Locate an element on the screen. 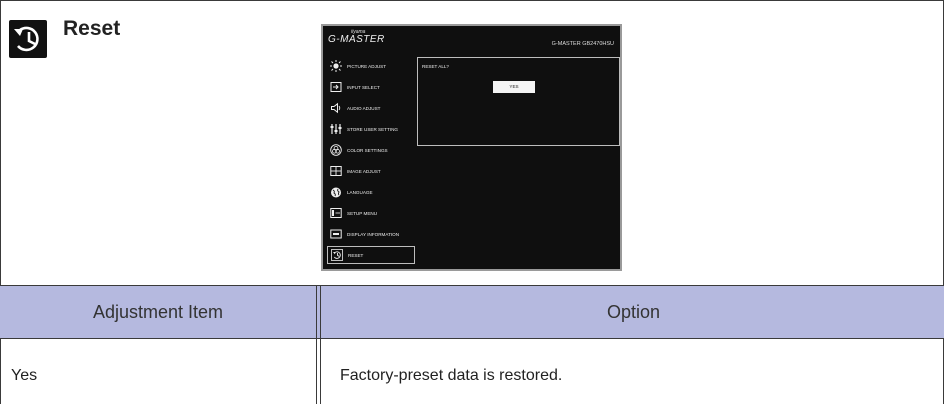 Image resolution: width=948 pixels, height=404 pixels. osd-menu-item: DISPLAY INFORMATION is located at coordinates (371, 234).